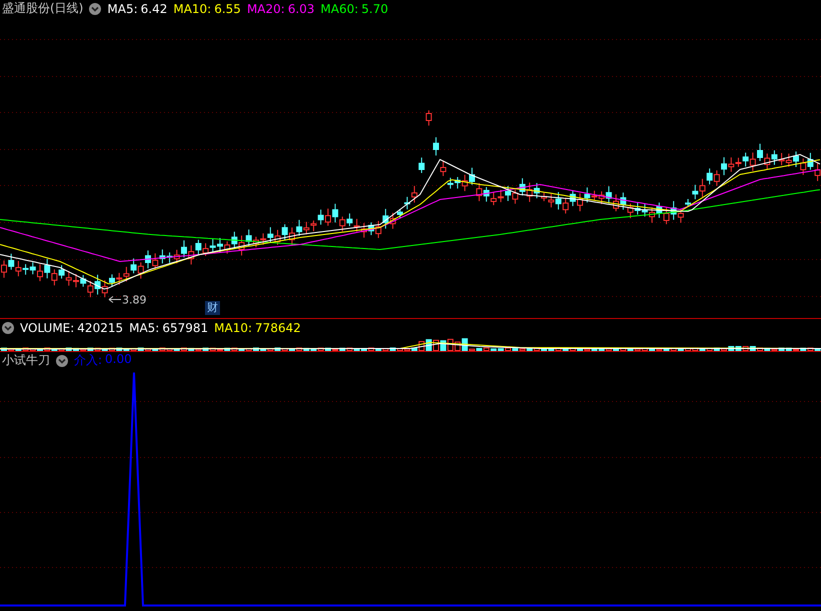 This screenshot has height=611, width=821. Describe the element at coordinates (257, 327) in the screenshot. I see `indicator-reading: MA10: 778642` at that location.